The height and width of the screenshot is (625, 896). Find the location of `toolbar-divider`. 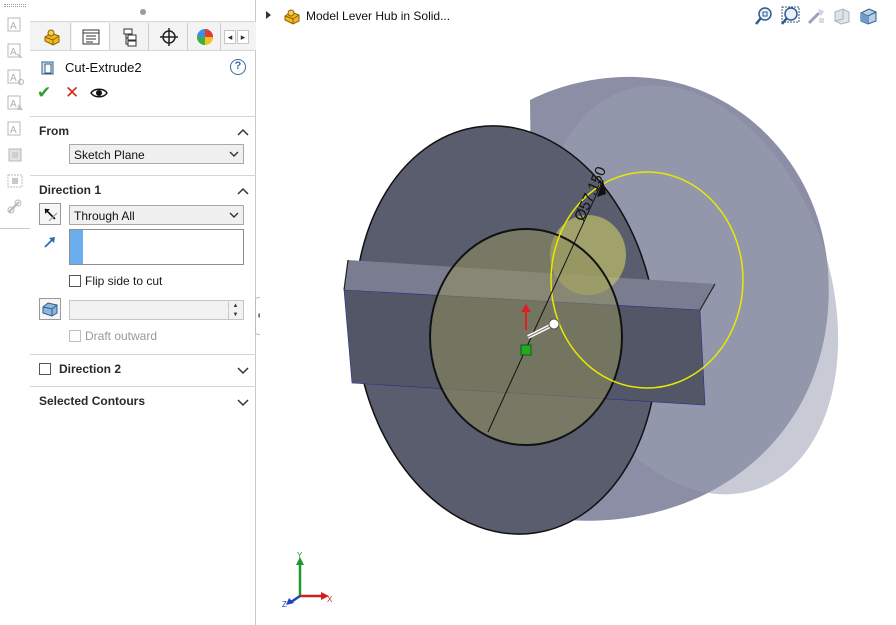

toolbar-divider is located at coordinates (15, 228).